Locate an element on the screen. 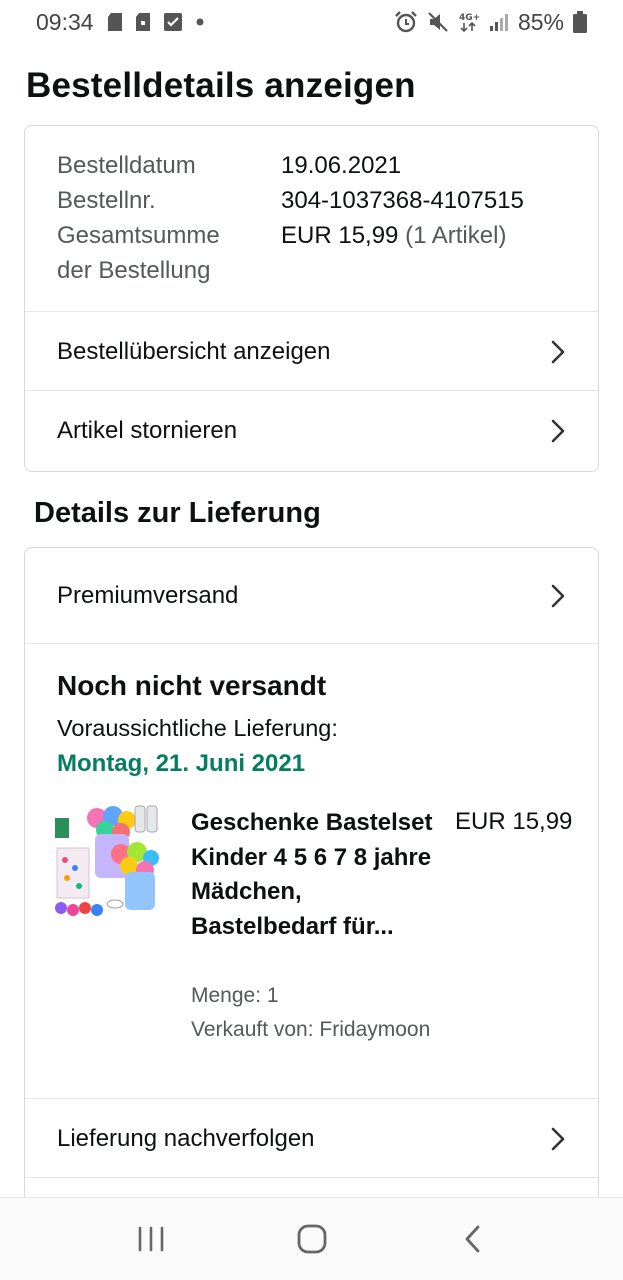 This screenshot has width=623, height=1280. network-4g-icon: 4G+ is located at coordinates (469, 22).